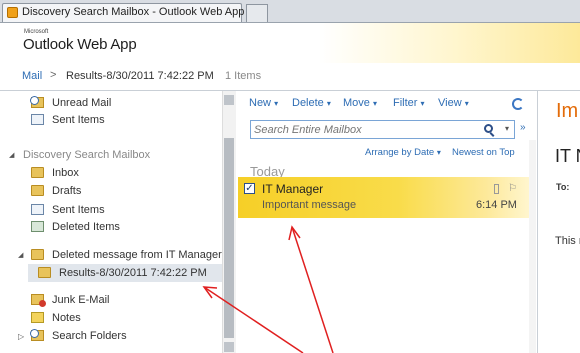 The width and height of the screenshot is (580, 353). What do you see at coordinates (488, 128) in the screenshot?
I see `search-icon` at bounding box center [488, 128].